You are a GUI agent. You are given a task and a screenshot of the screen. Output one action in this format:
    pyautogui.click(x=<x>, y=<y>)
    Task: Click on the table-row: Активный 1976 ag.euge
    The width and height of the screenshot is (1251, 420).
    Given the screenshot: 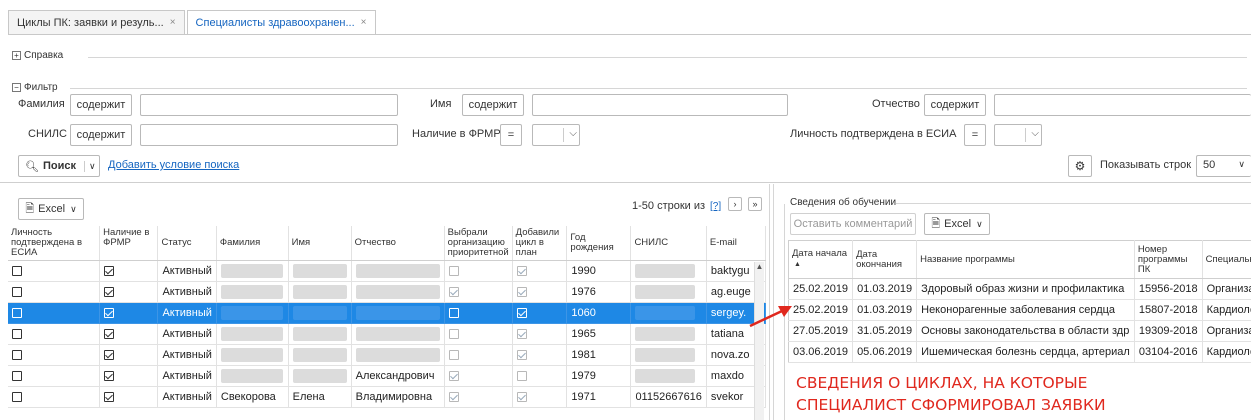 What is the action you would take?
    pyautogui.click(x=387, y=292)
    